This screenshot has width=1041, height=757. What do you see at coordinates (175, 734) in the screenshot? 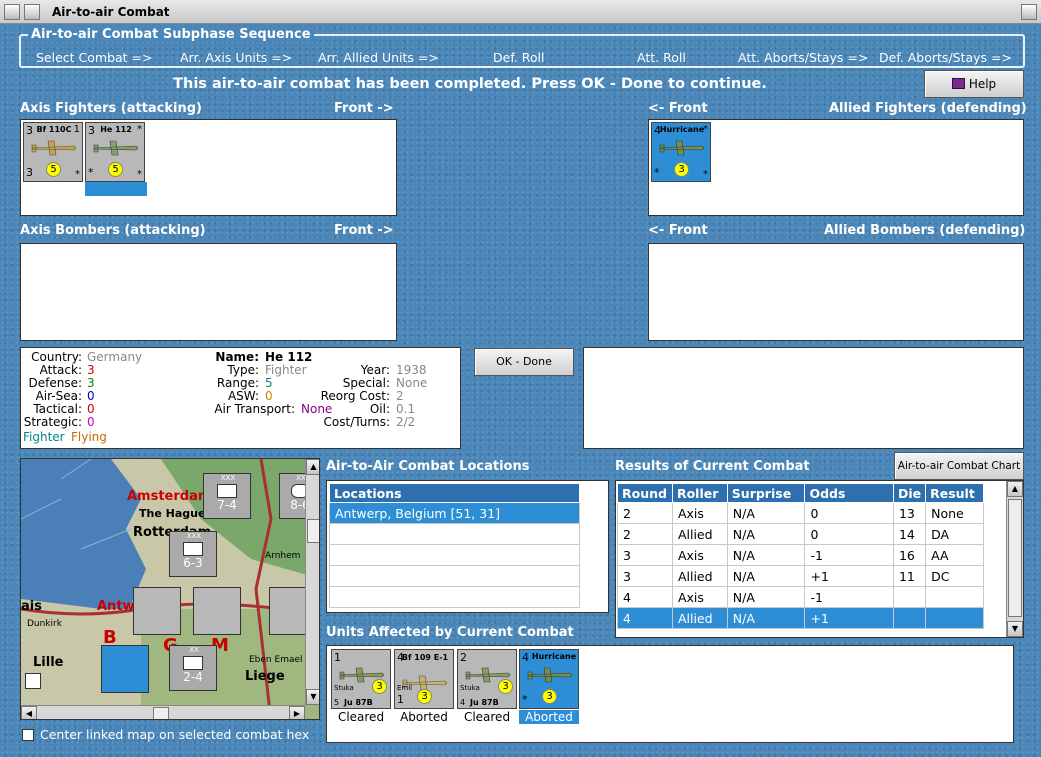
I see `center-map-checkbox-label: Center linked map on selected combat hex` at bounding box center [175, 734].